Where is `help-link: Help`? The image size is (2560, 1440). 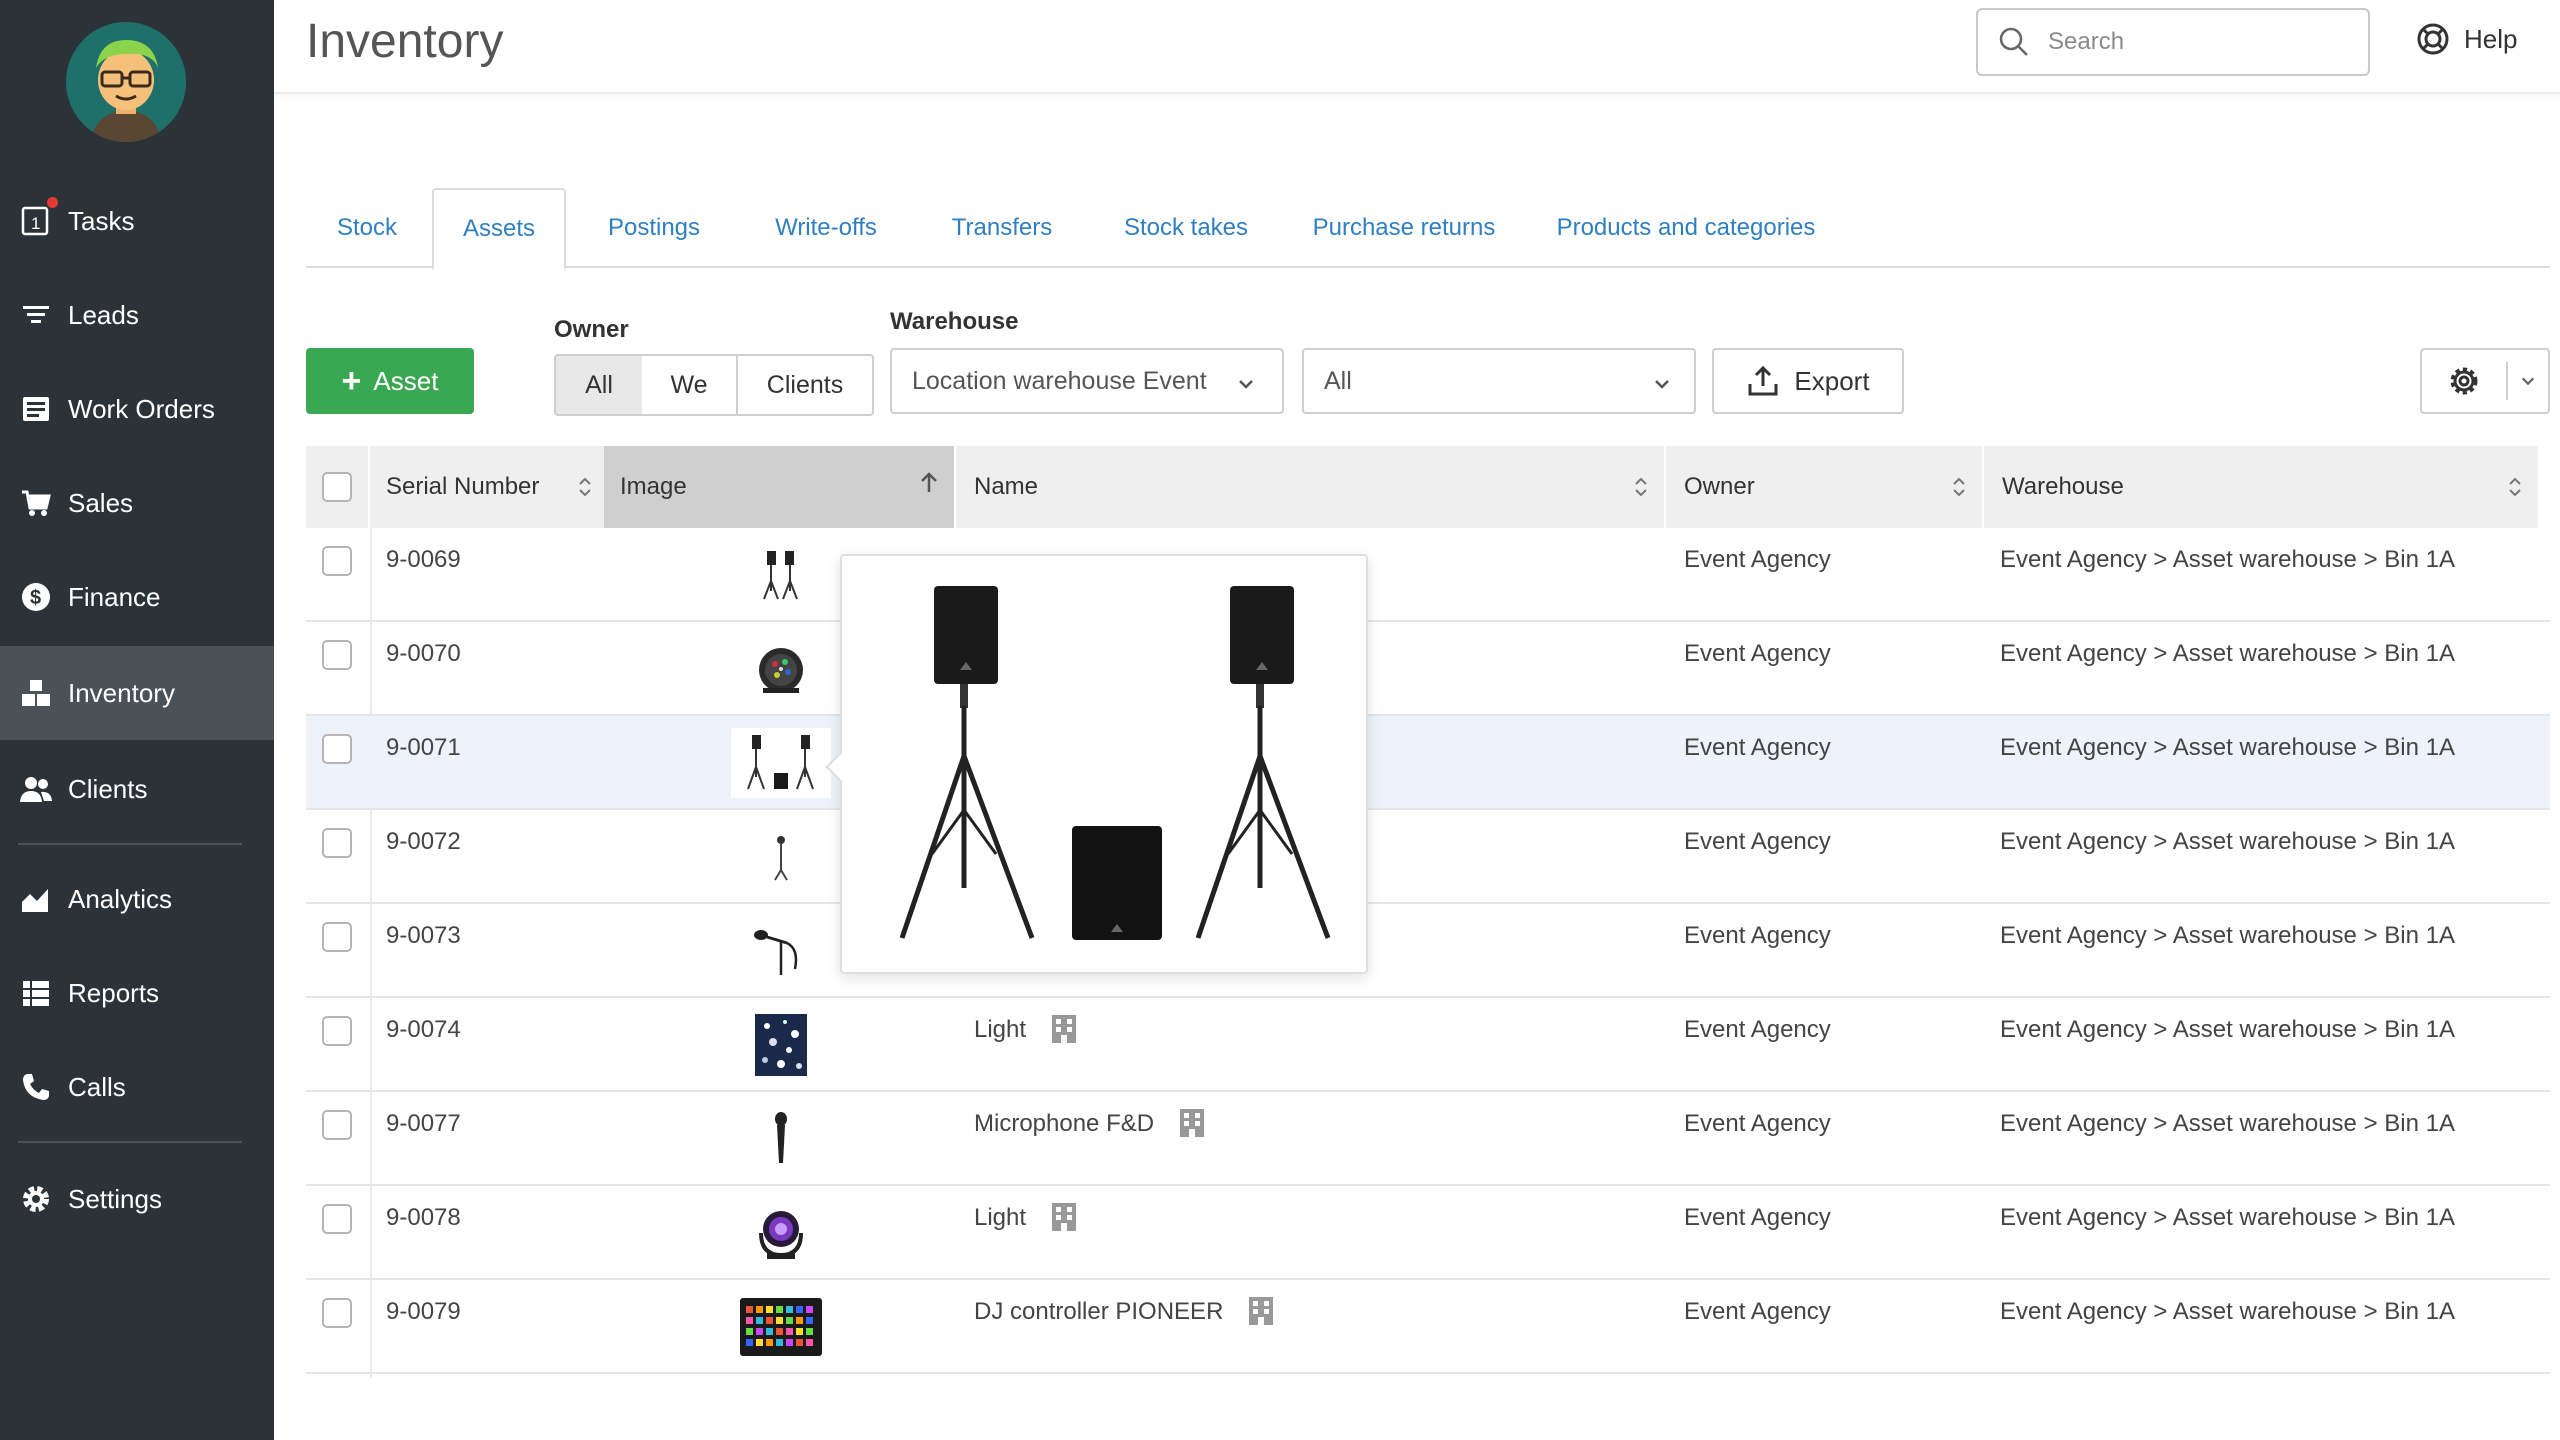 help-link: Help is located at coordinates (2466, 39).